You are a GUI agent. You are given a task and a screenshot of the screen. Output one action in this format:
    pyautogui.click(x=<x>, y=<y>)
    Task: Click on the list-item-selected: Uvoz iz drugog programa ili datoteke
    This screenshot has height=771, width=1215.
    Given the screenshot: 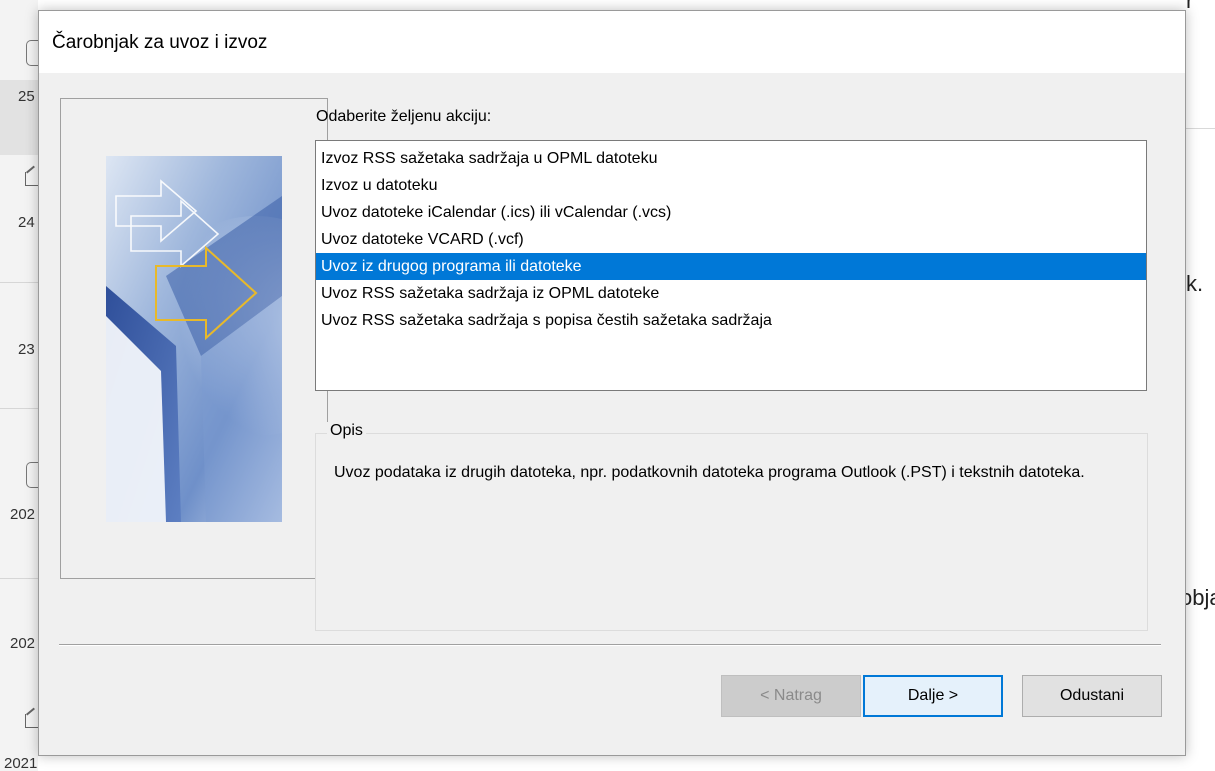 What is the action you would take?
    pyautogui.click(x=731, y=266)
    